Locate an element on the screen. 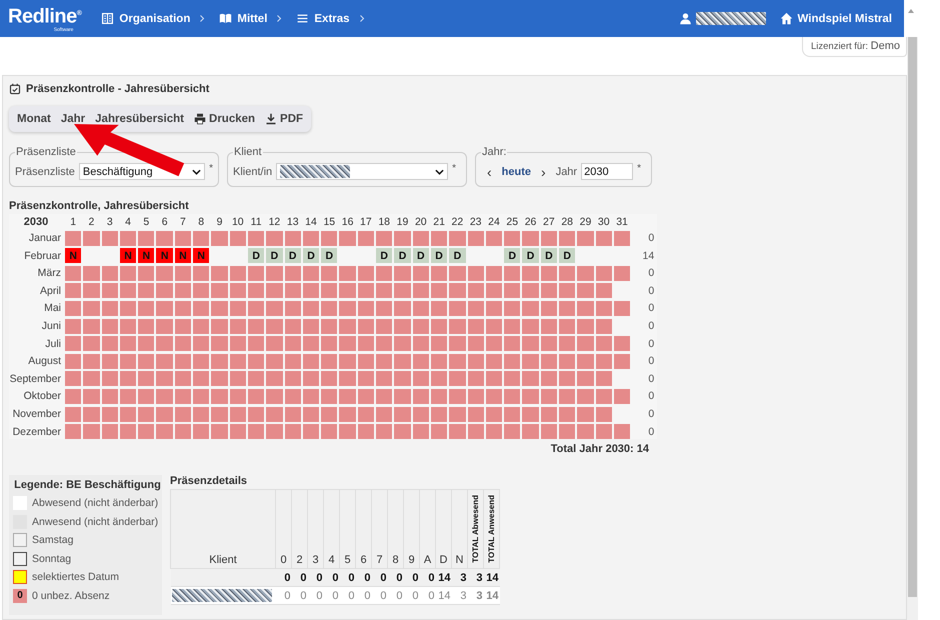 The width and height of the screenshot is (940, 620). next-button: › is located at coordinates (543, 171).